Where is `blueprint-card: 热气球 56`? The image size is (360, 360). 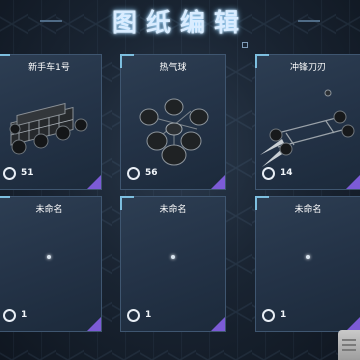 blueprint-card: 热气球 56 is located at coordinates (173, 122).